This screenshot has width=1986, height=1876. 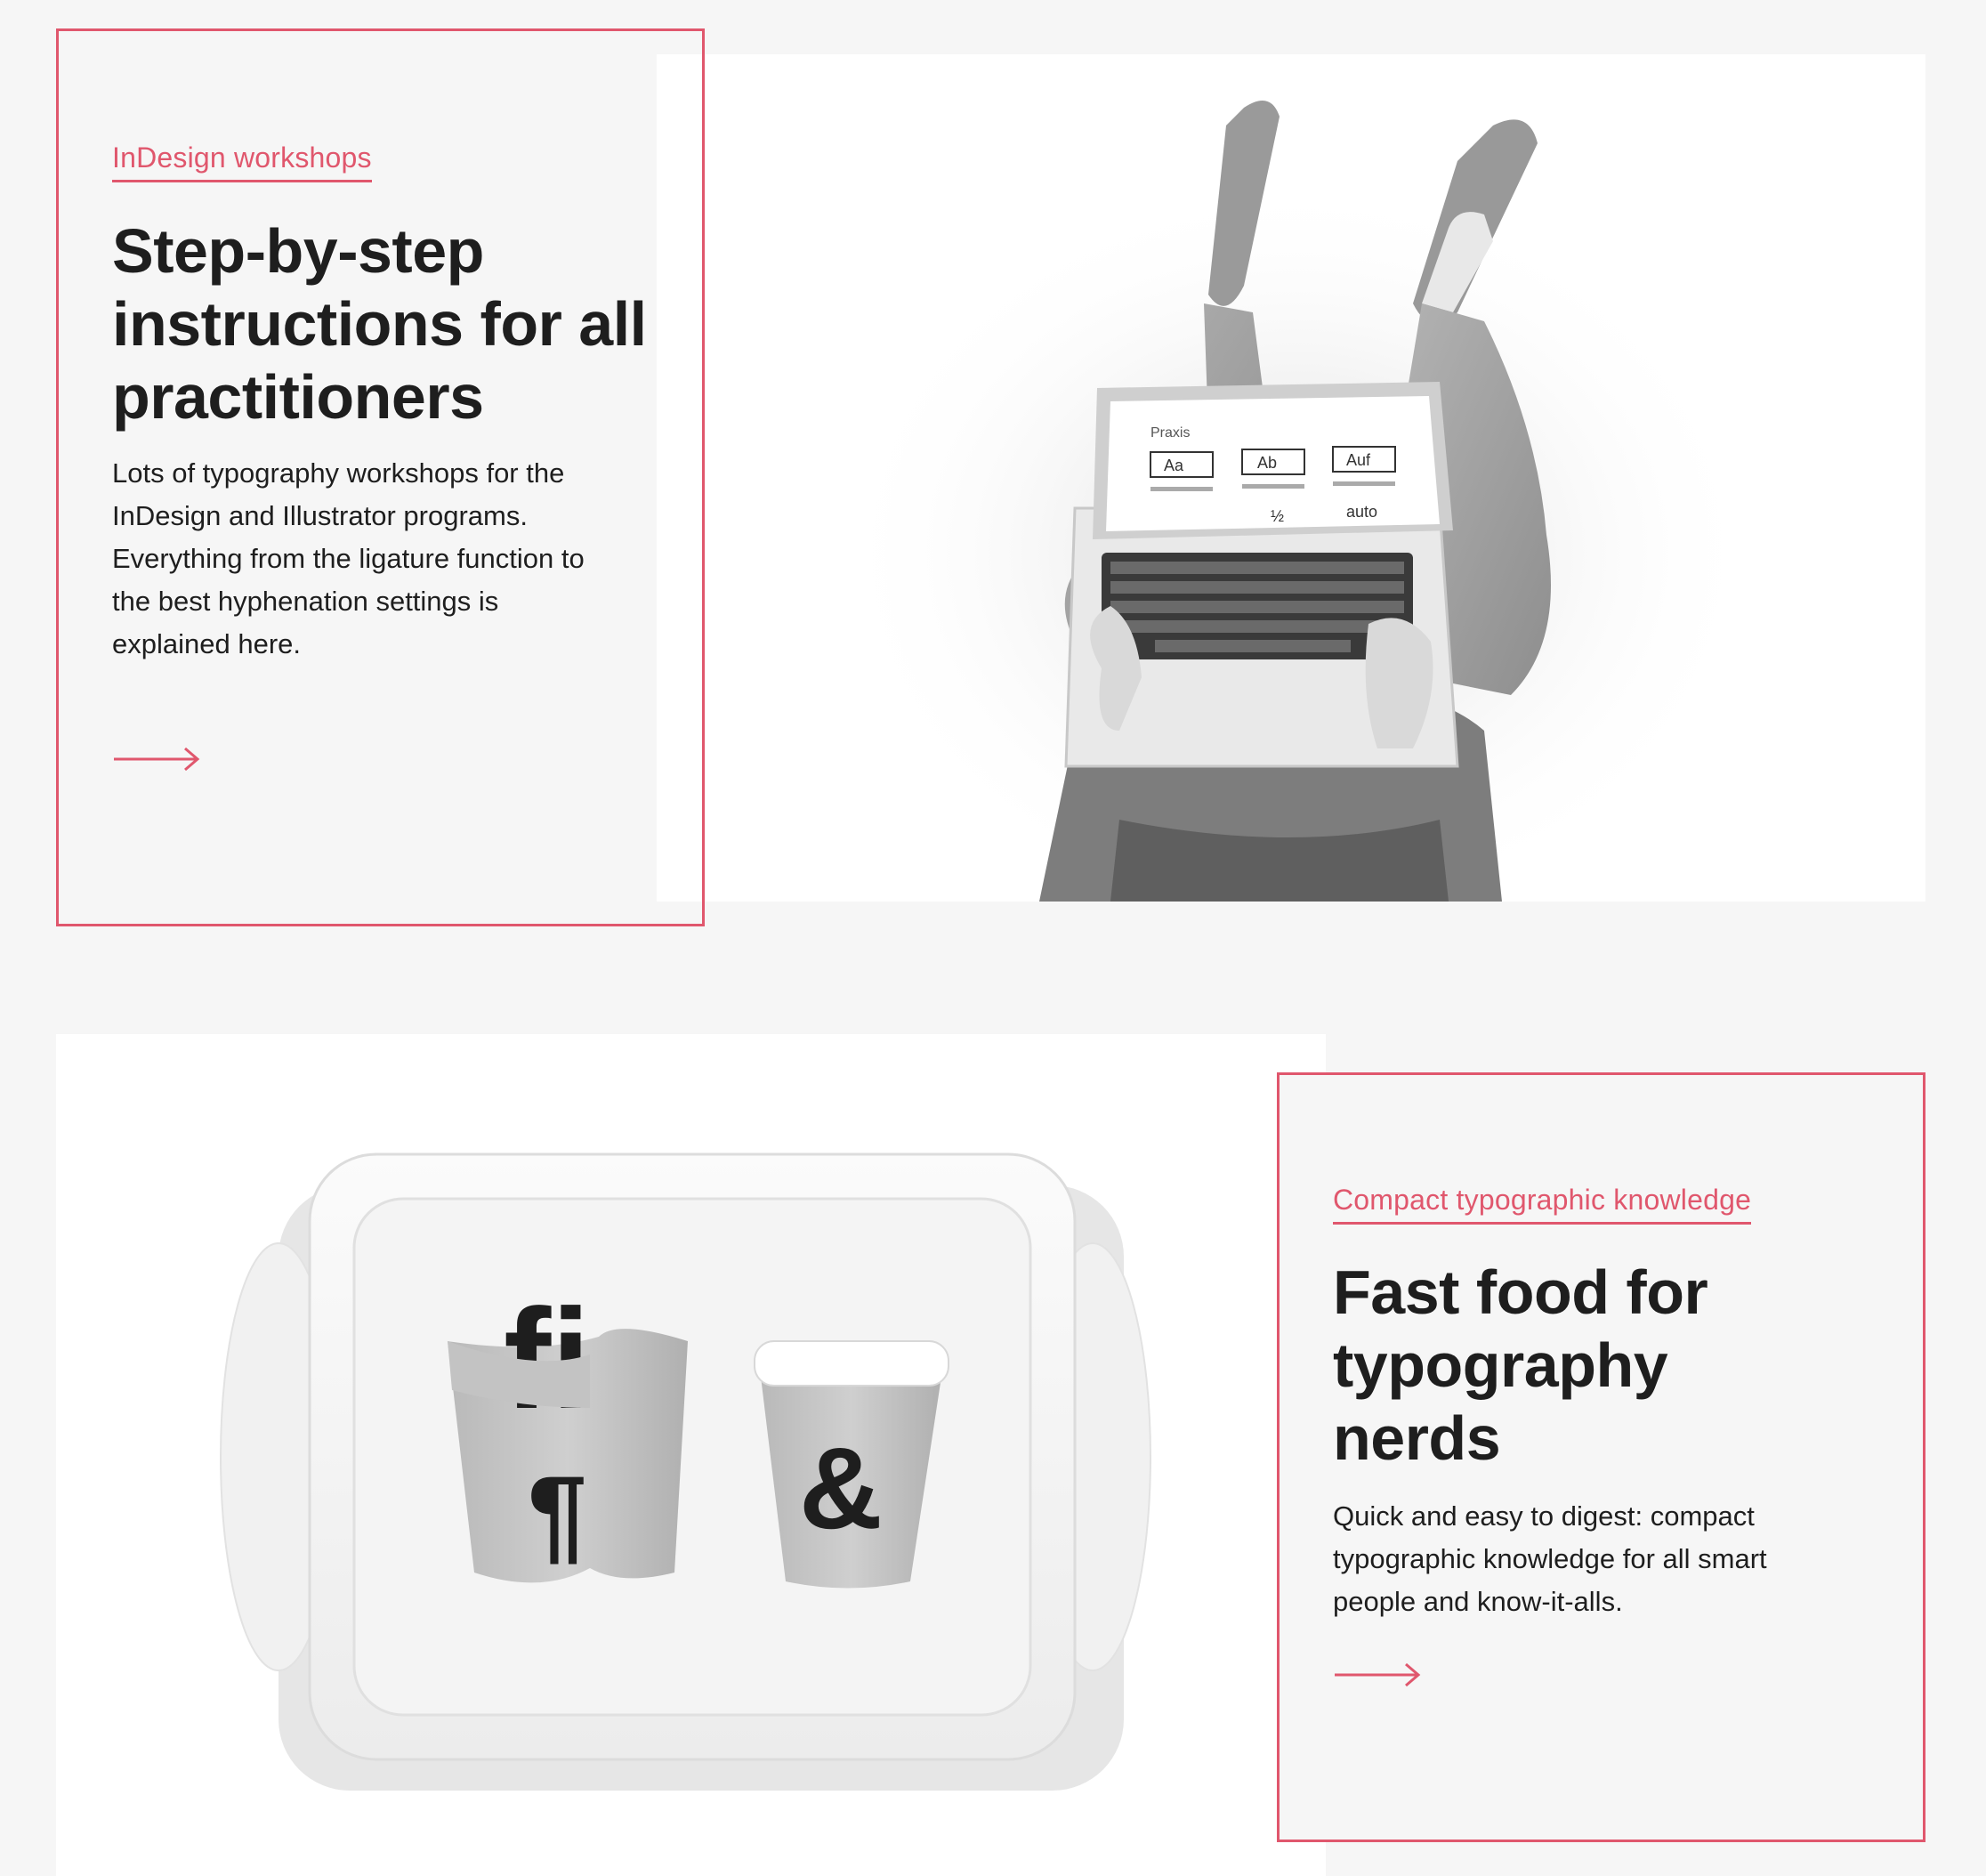 I want to click on card-eyebrow-link: InDesign workshops, so click(x=242, y=162).